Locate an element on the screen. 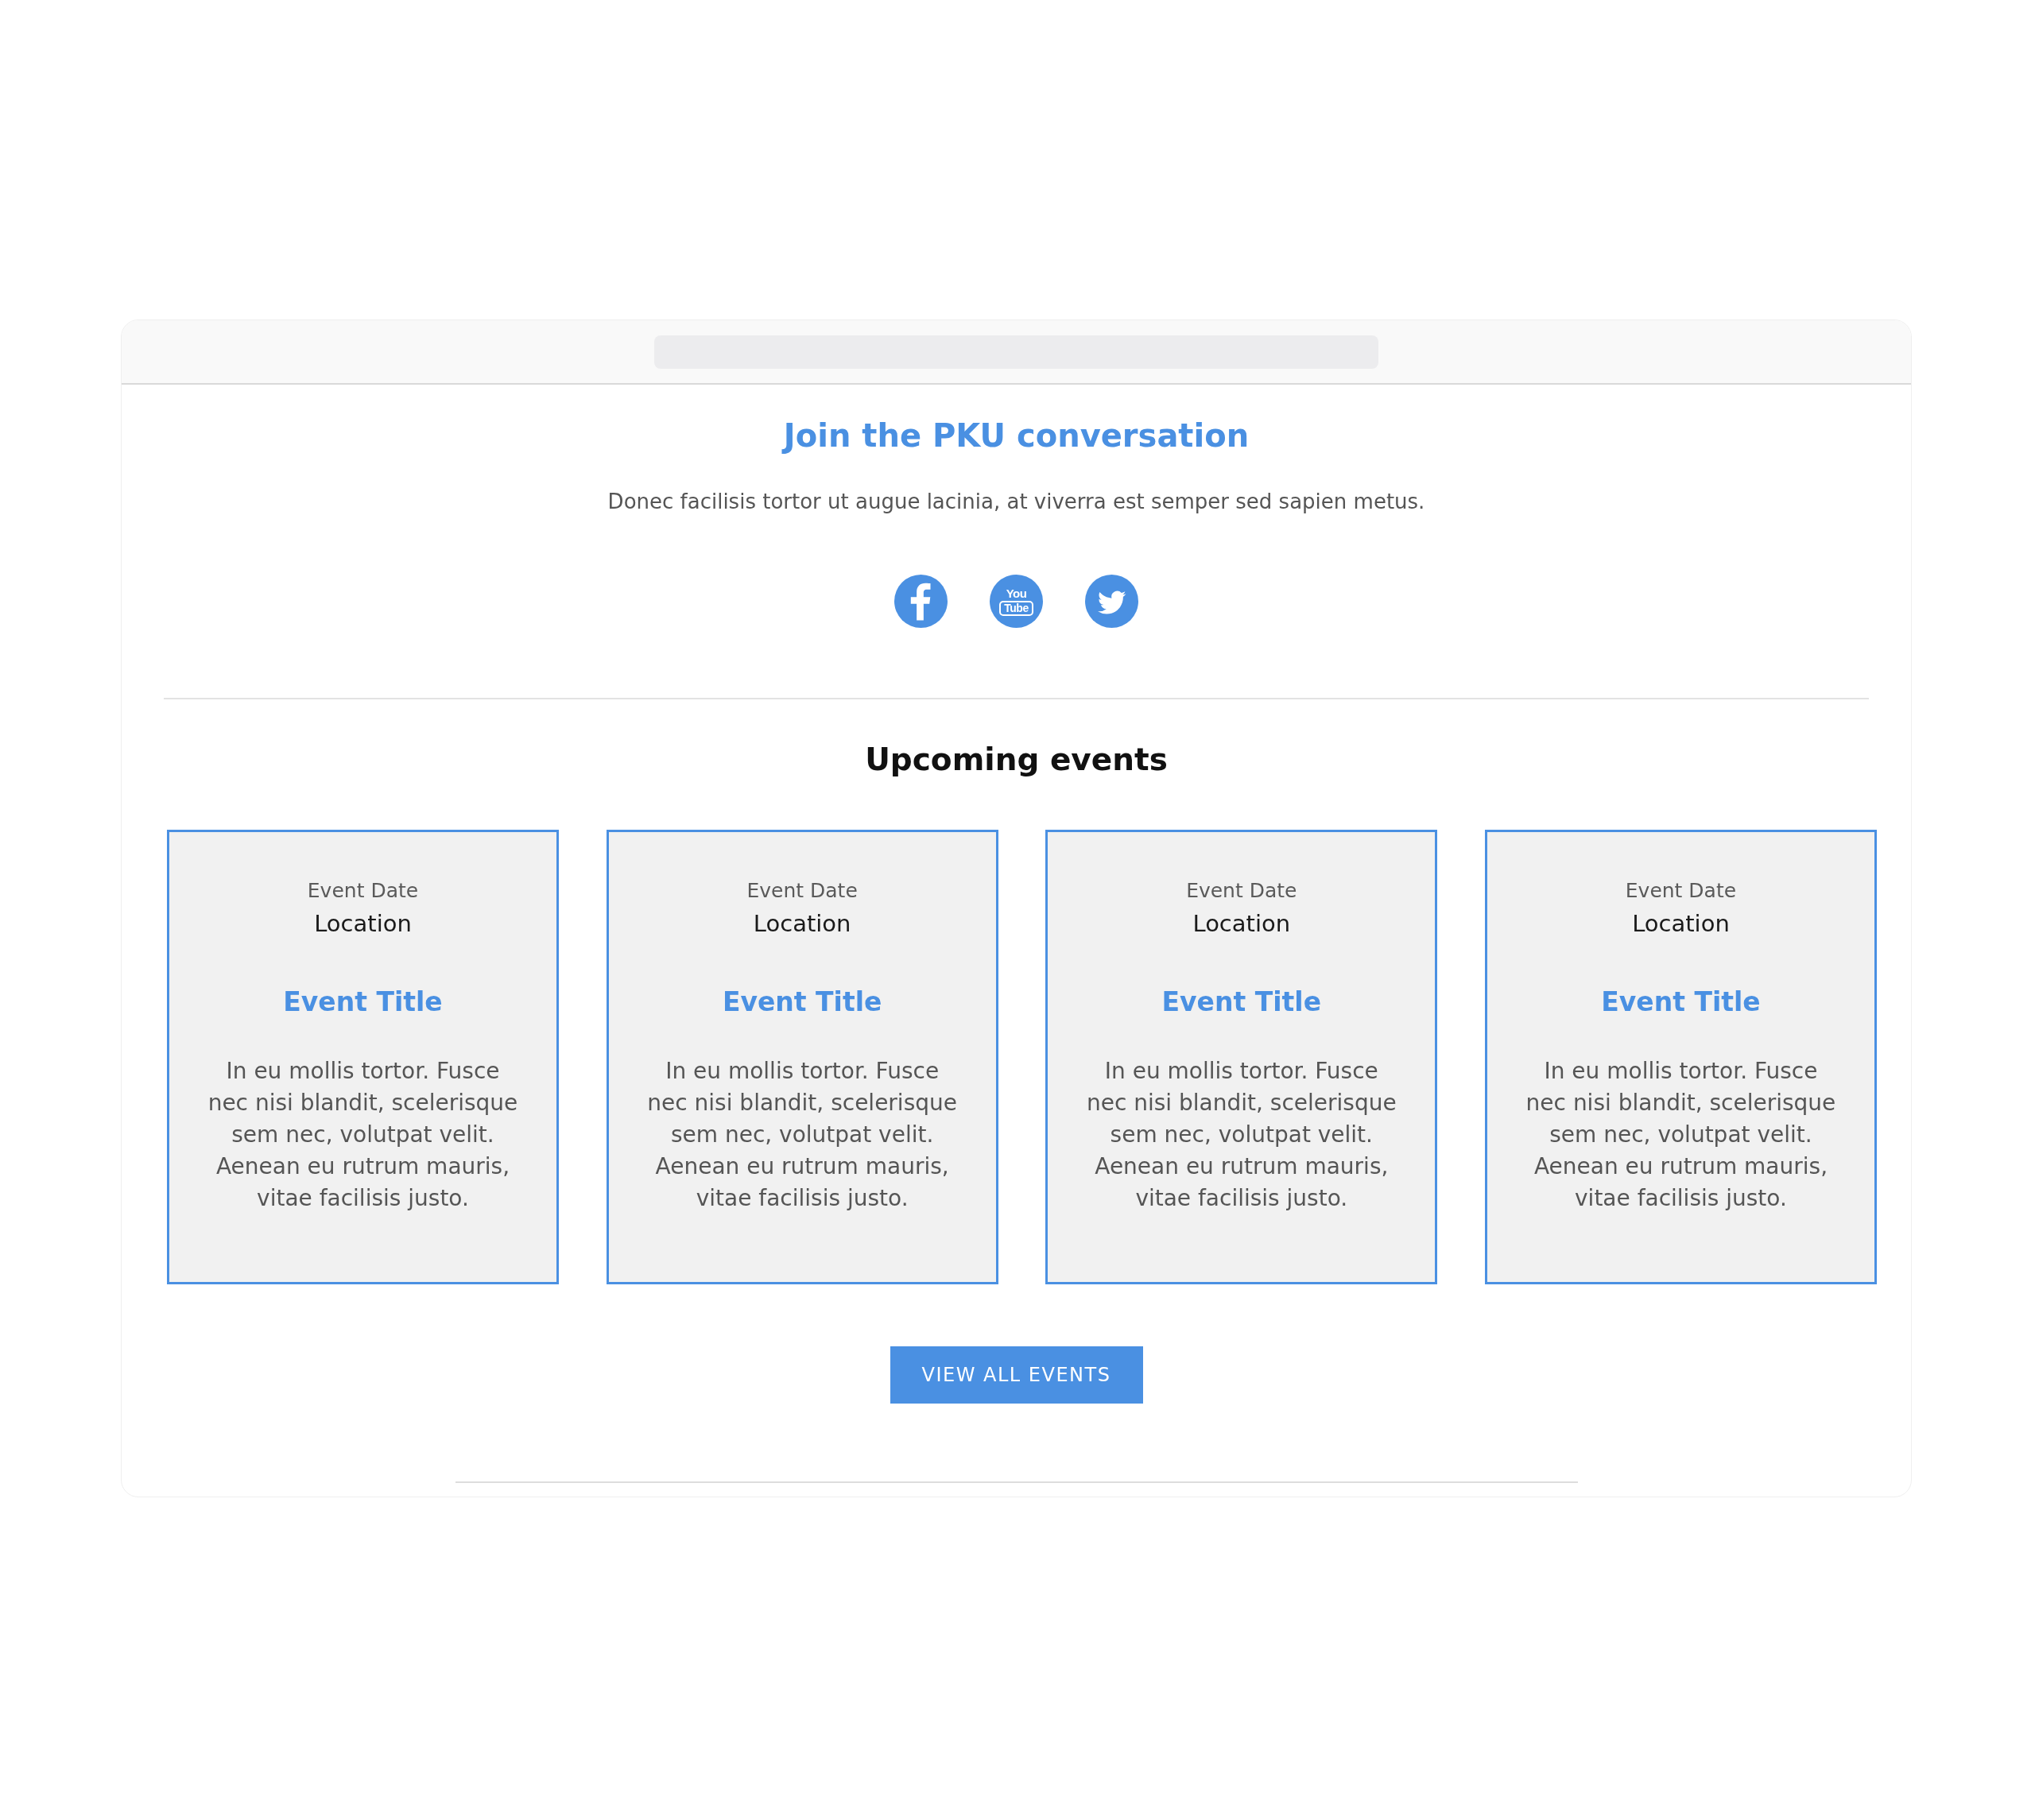 The image size is (2035, 1820). youtube-link: You Tube is located at coordinates (1017, 601).